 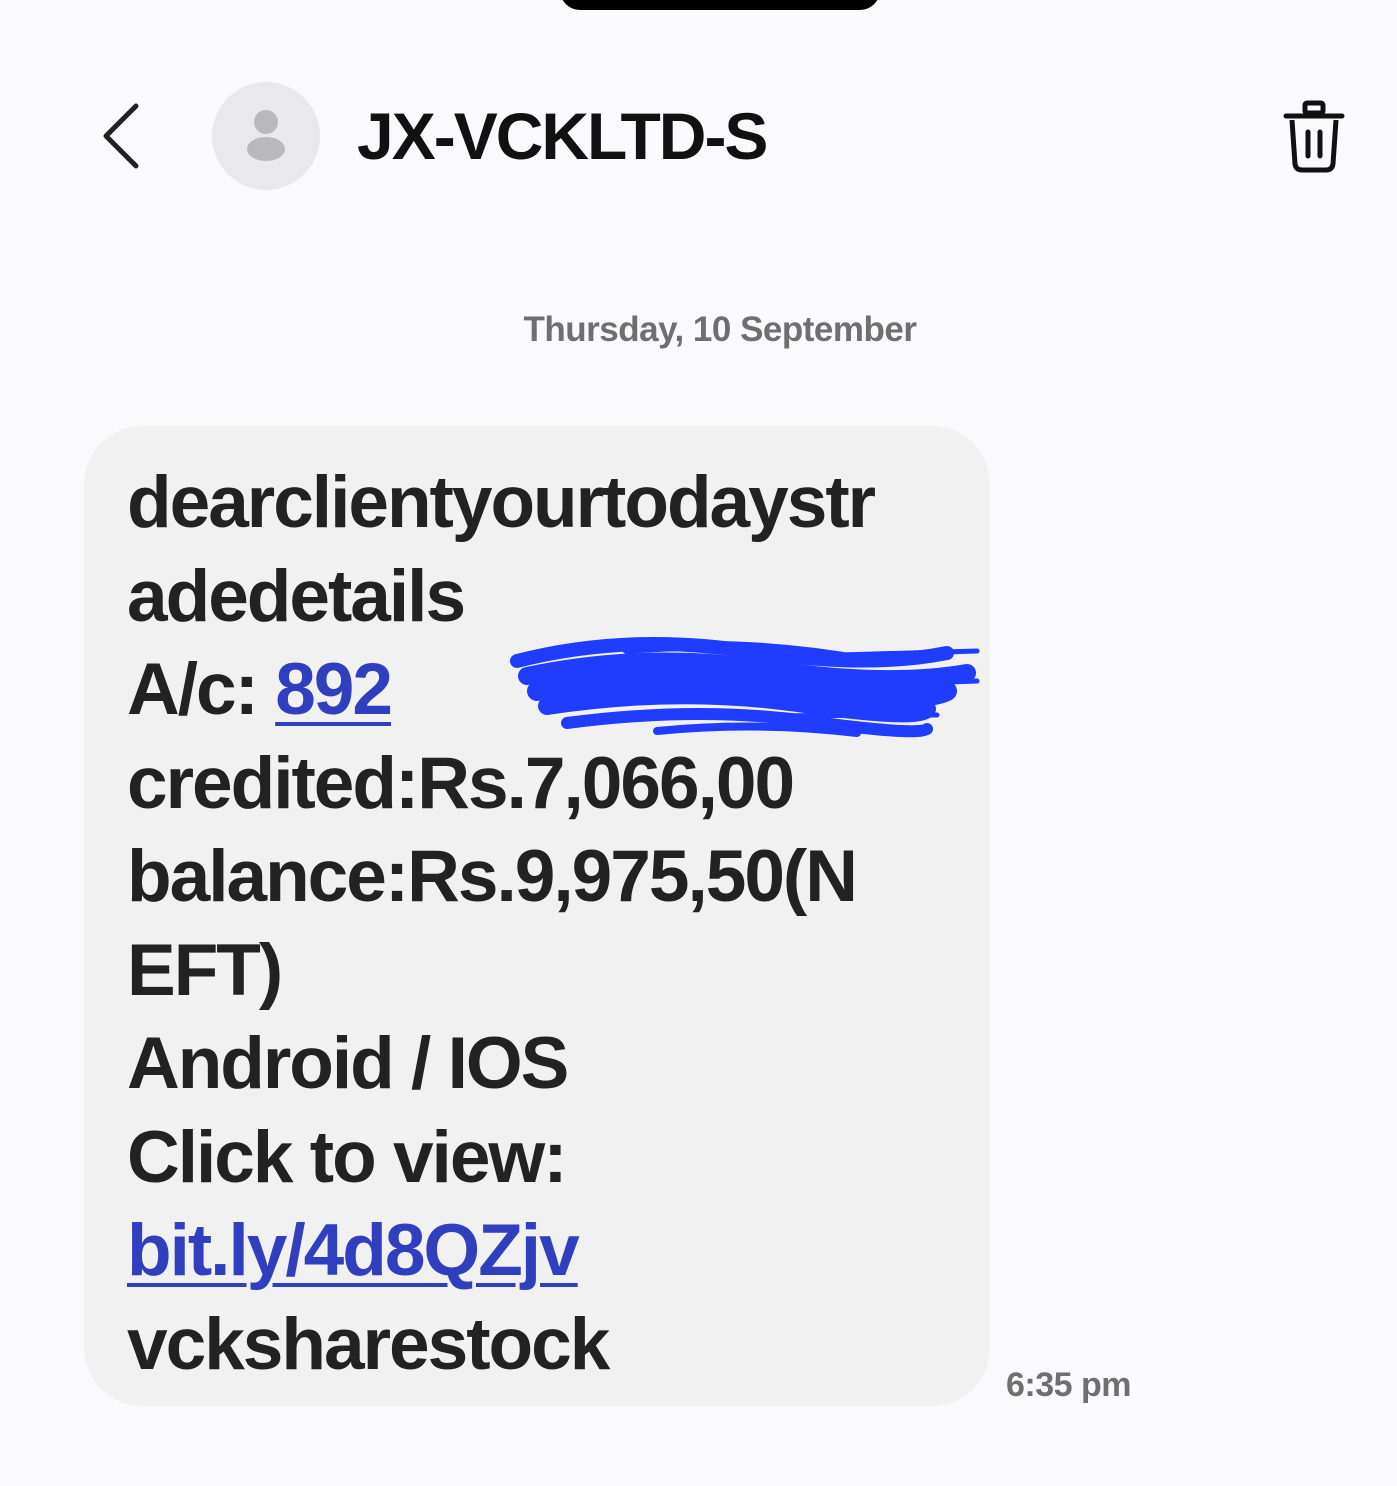 What do you see at coordinates (501, 502) in the screenshot?
I see `message-line: dearclientyourtodaystr` at bounding box center [501, 502].